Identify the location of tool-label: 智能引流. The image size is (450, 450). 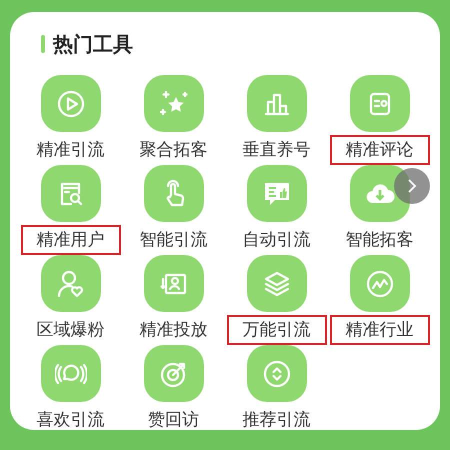
(173, 240).